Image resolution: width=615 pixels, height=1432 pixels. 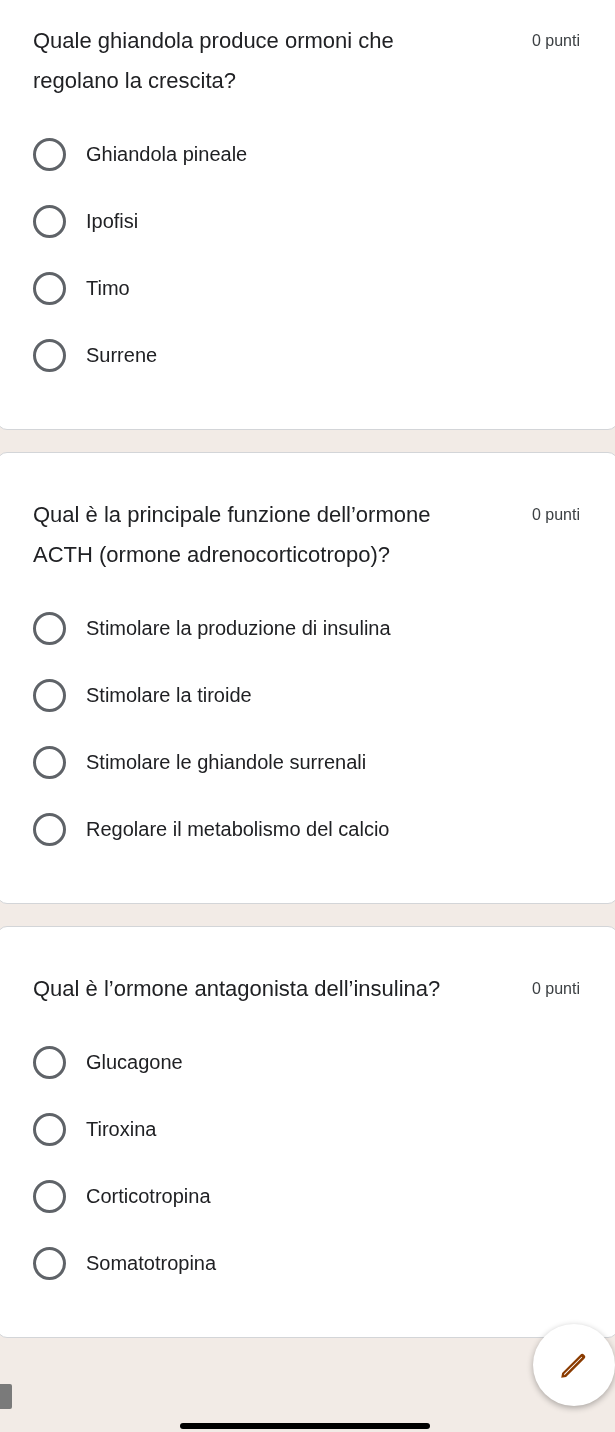 I want to click on question-title: Qual è l’ormone antagonista dell’insulina?, so click(x=237, y=989).